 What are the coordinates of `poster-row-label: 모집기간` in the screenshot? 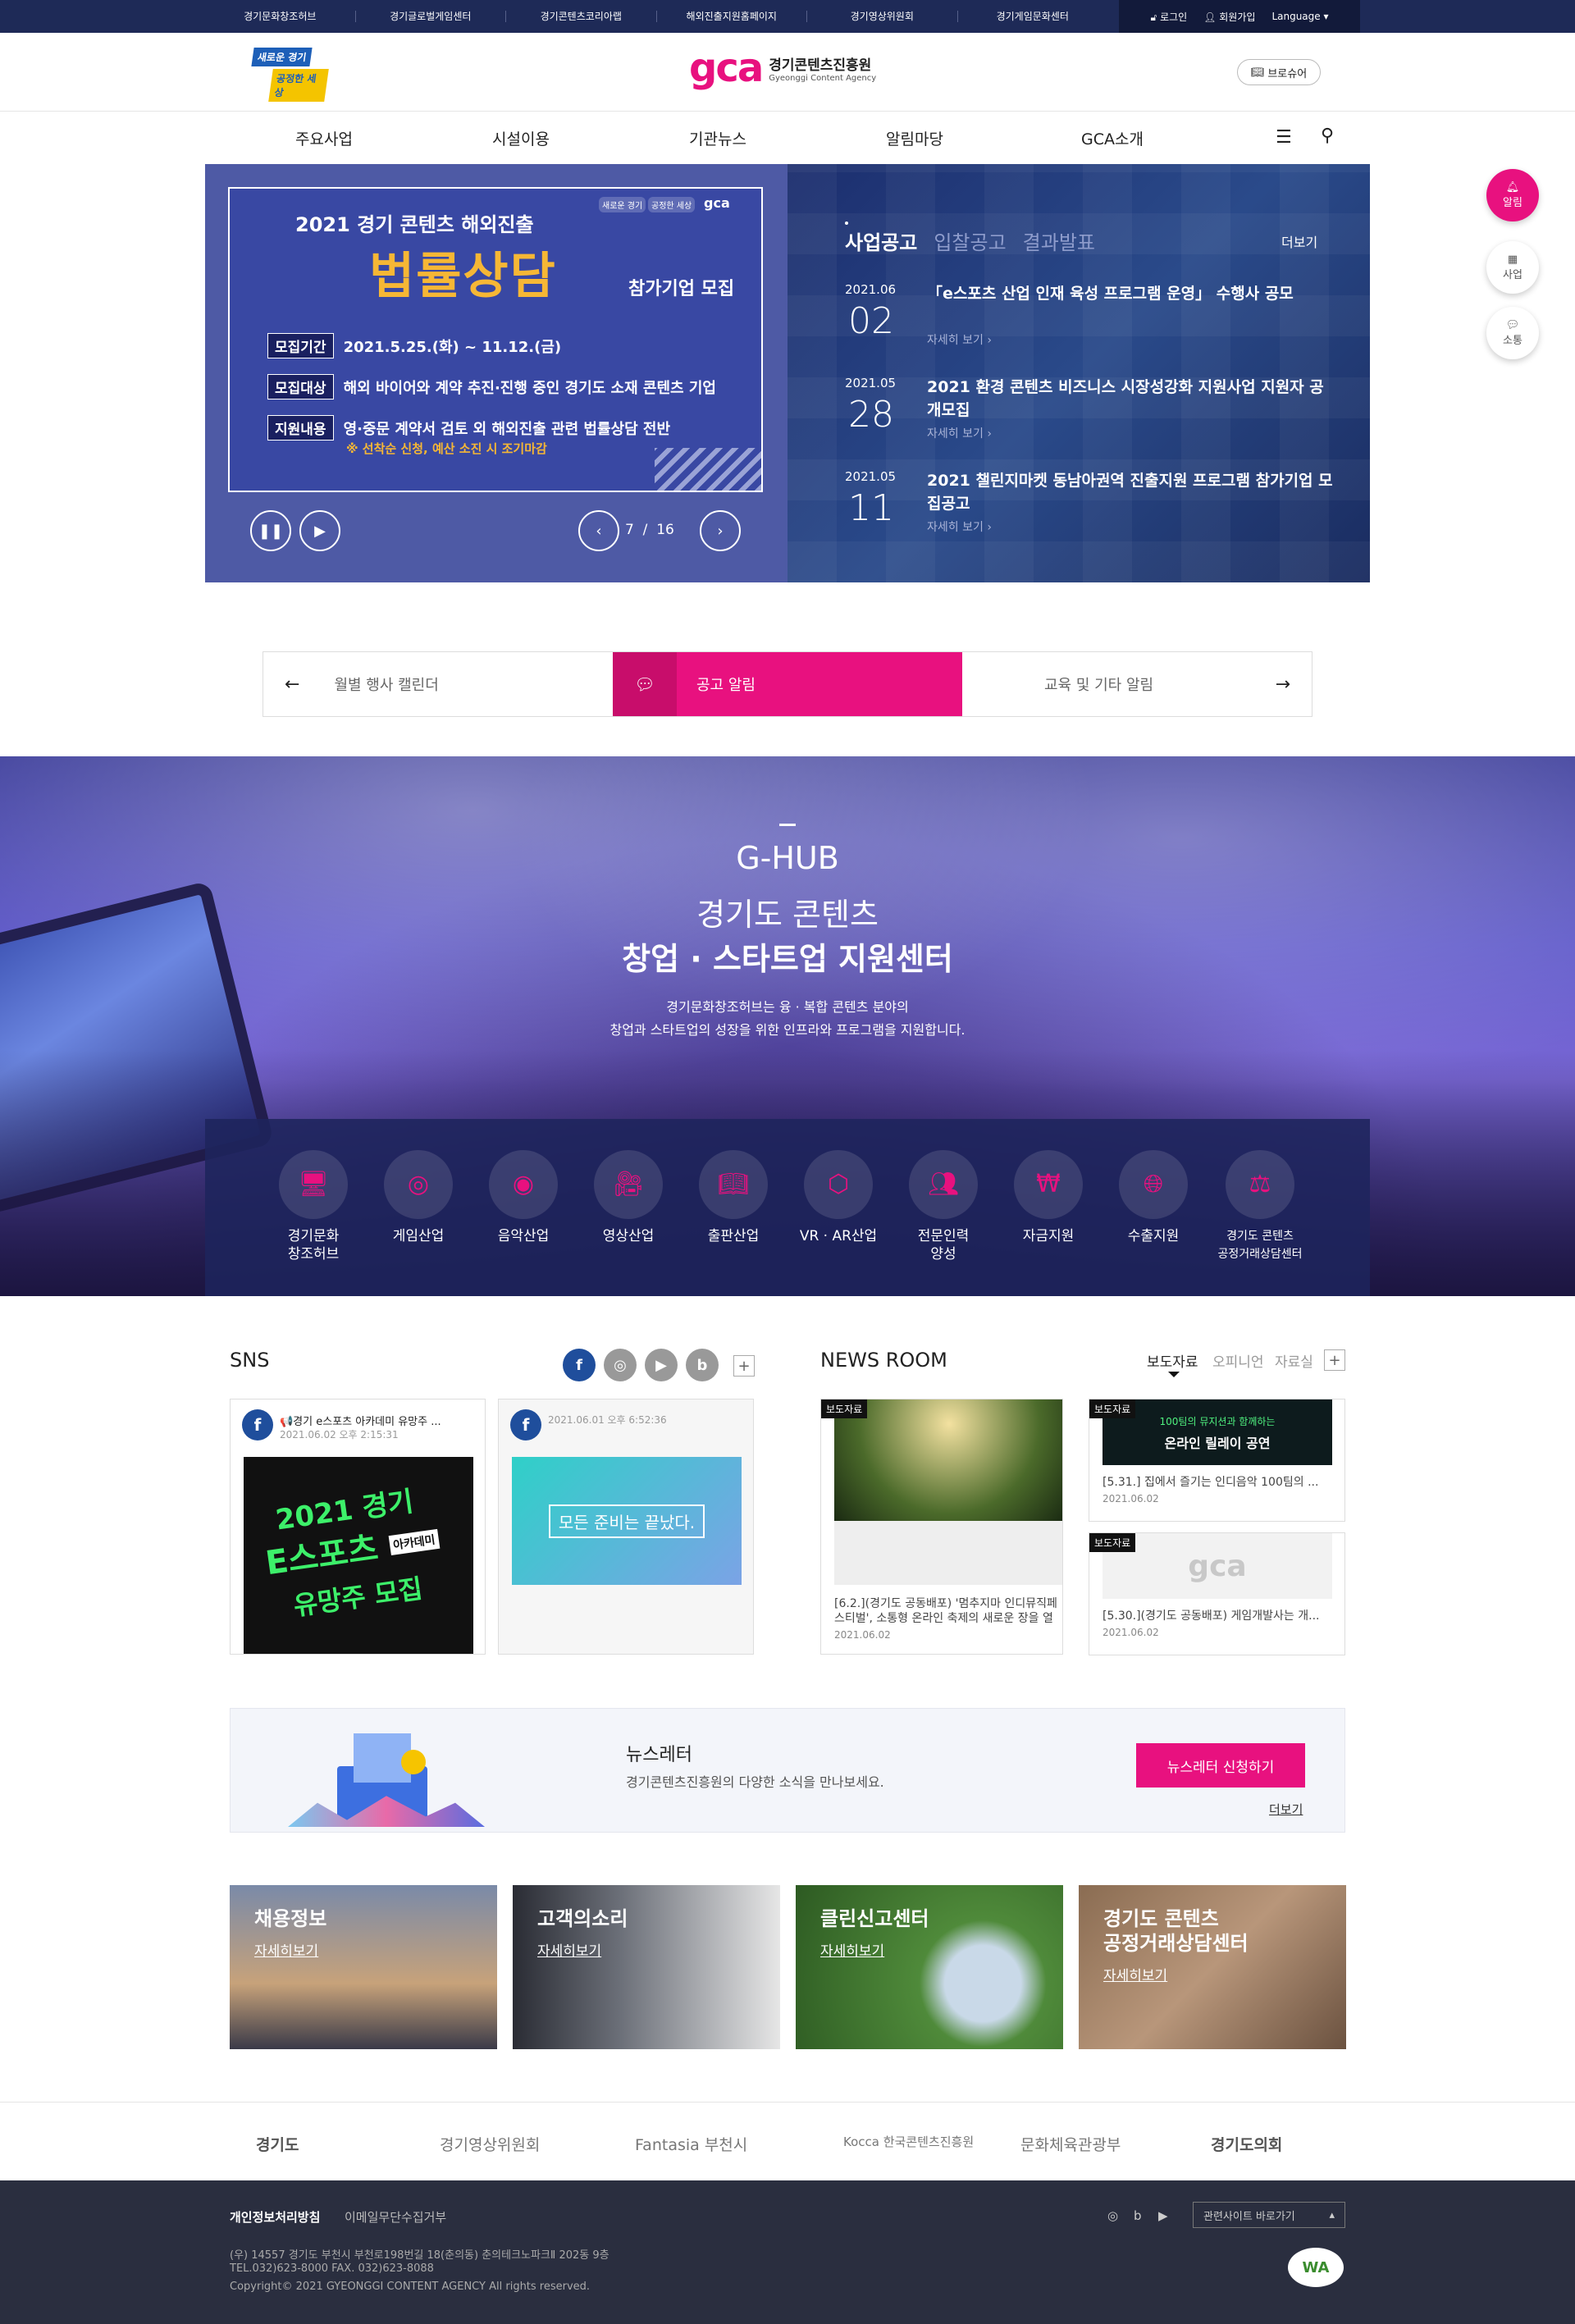 It's located at (300, 345).